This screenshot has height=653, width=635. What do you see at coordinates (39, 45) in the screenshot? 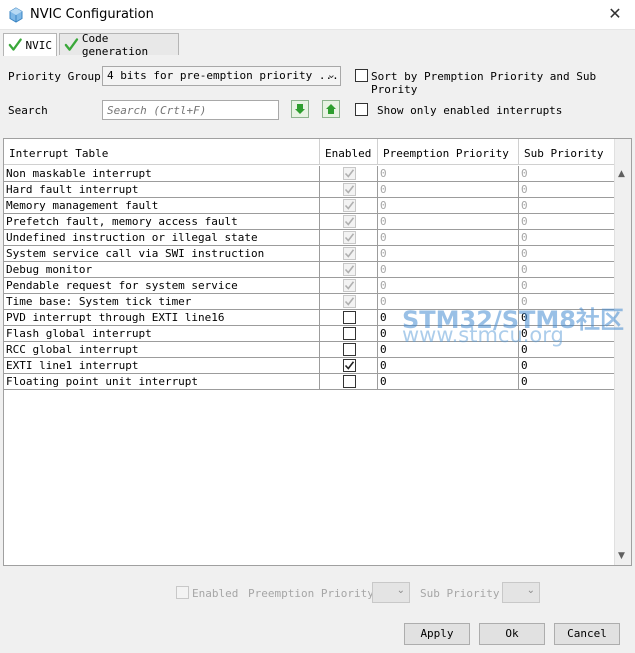
I see `tab-label: NVIC` at bounding box center [39, 45].